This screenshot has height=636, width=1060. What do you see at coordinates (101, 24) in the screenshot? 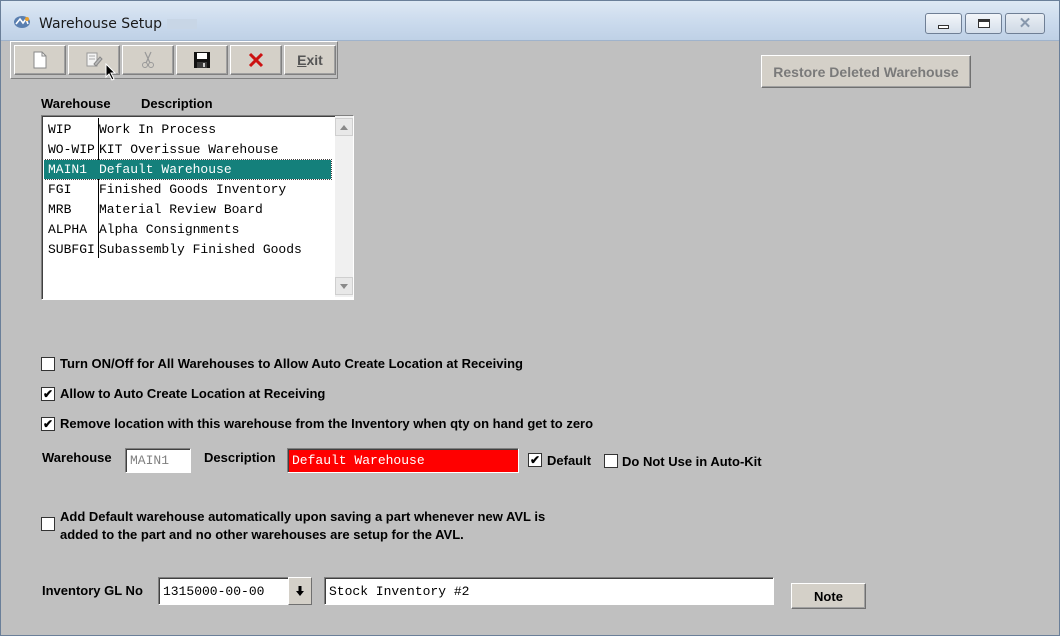
I see `window-title: Warehouse Setup` at bounding box center [101, 24].